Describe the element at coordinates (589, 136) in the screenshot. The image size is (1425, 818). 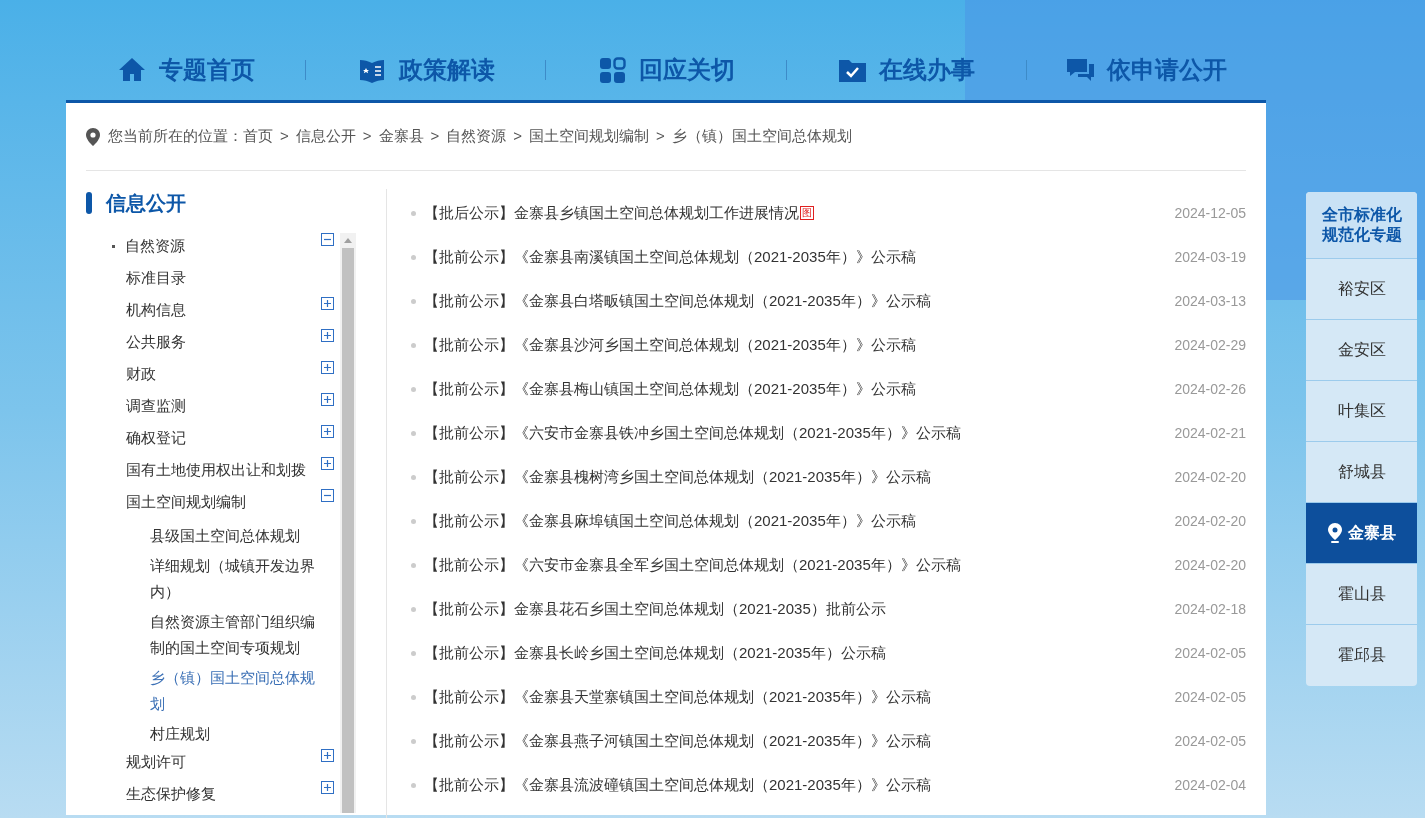
I see `breadcrumb-link: 国土空间规划编制` at that location.